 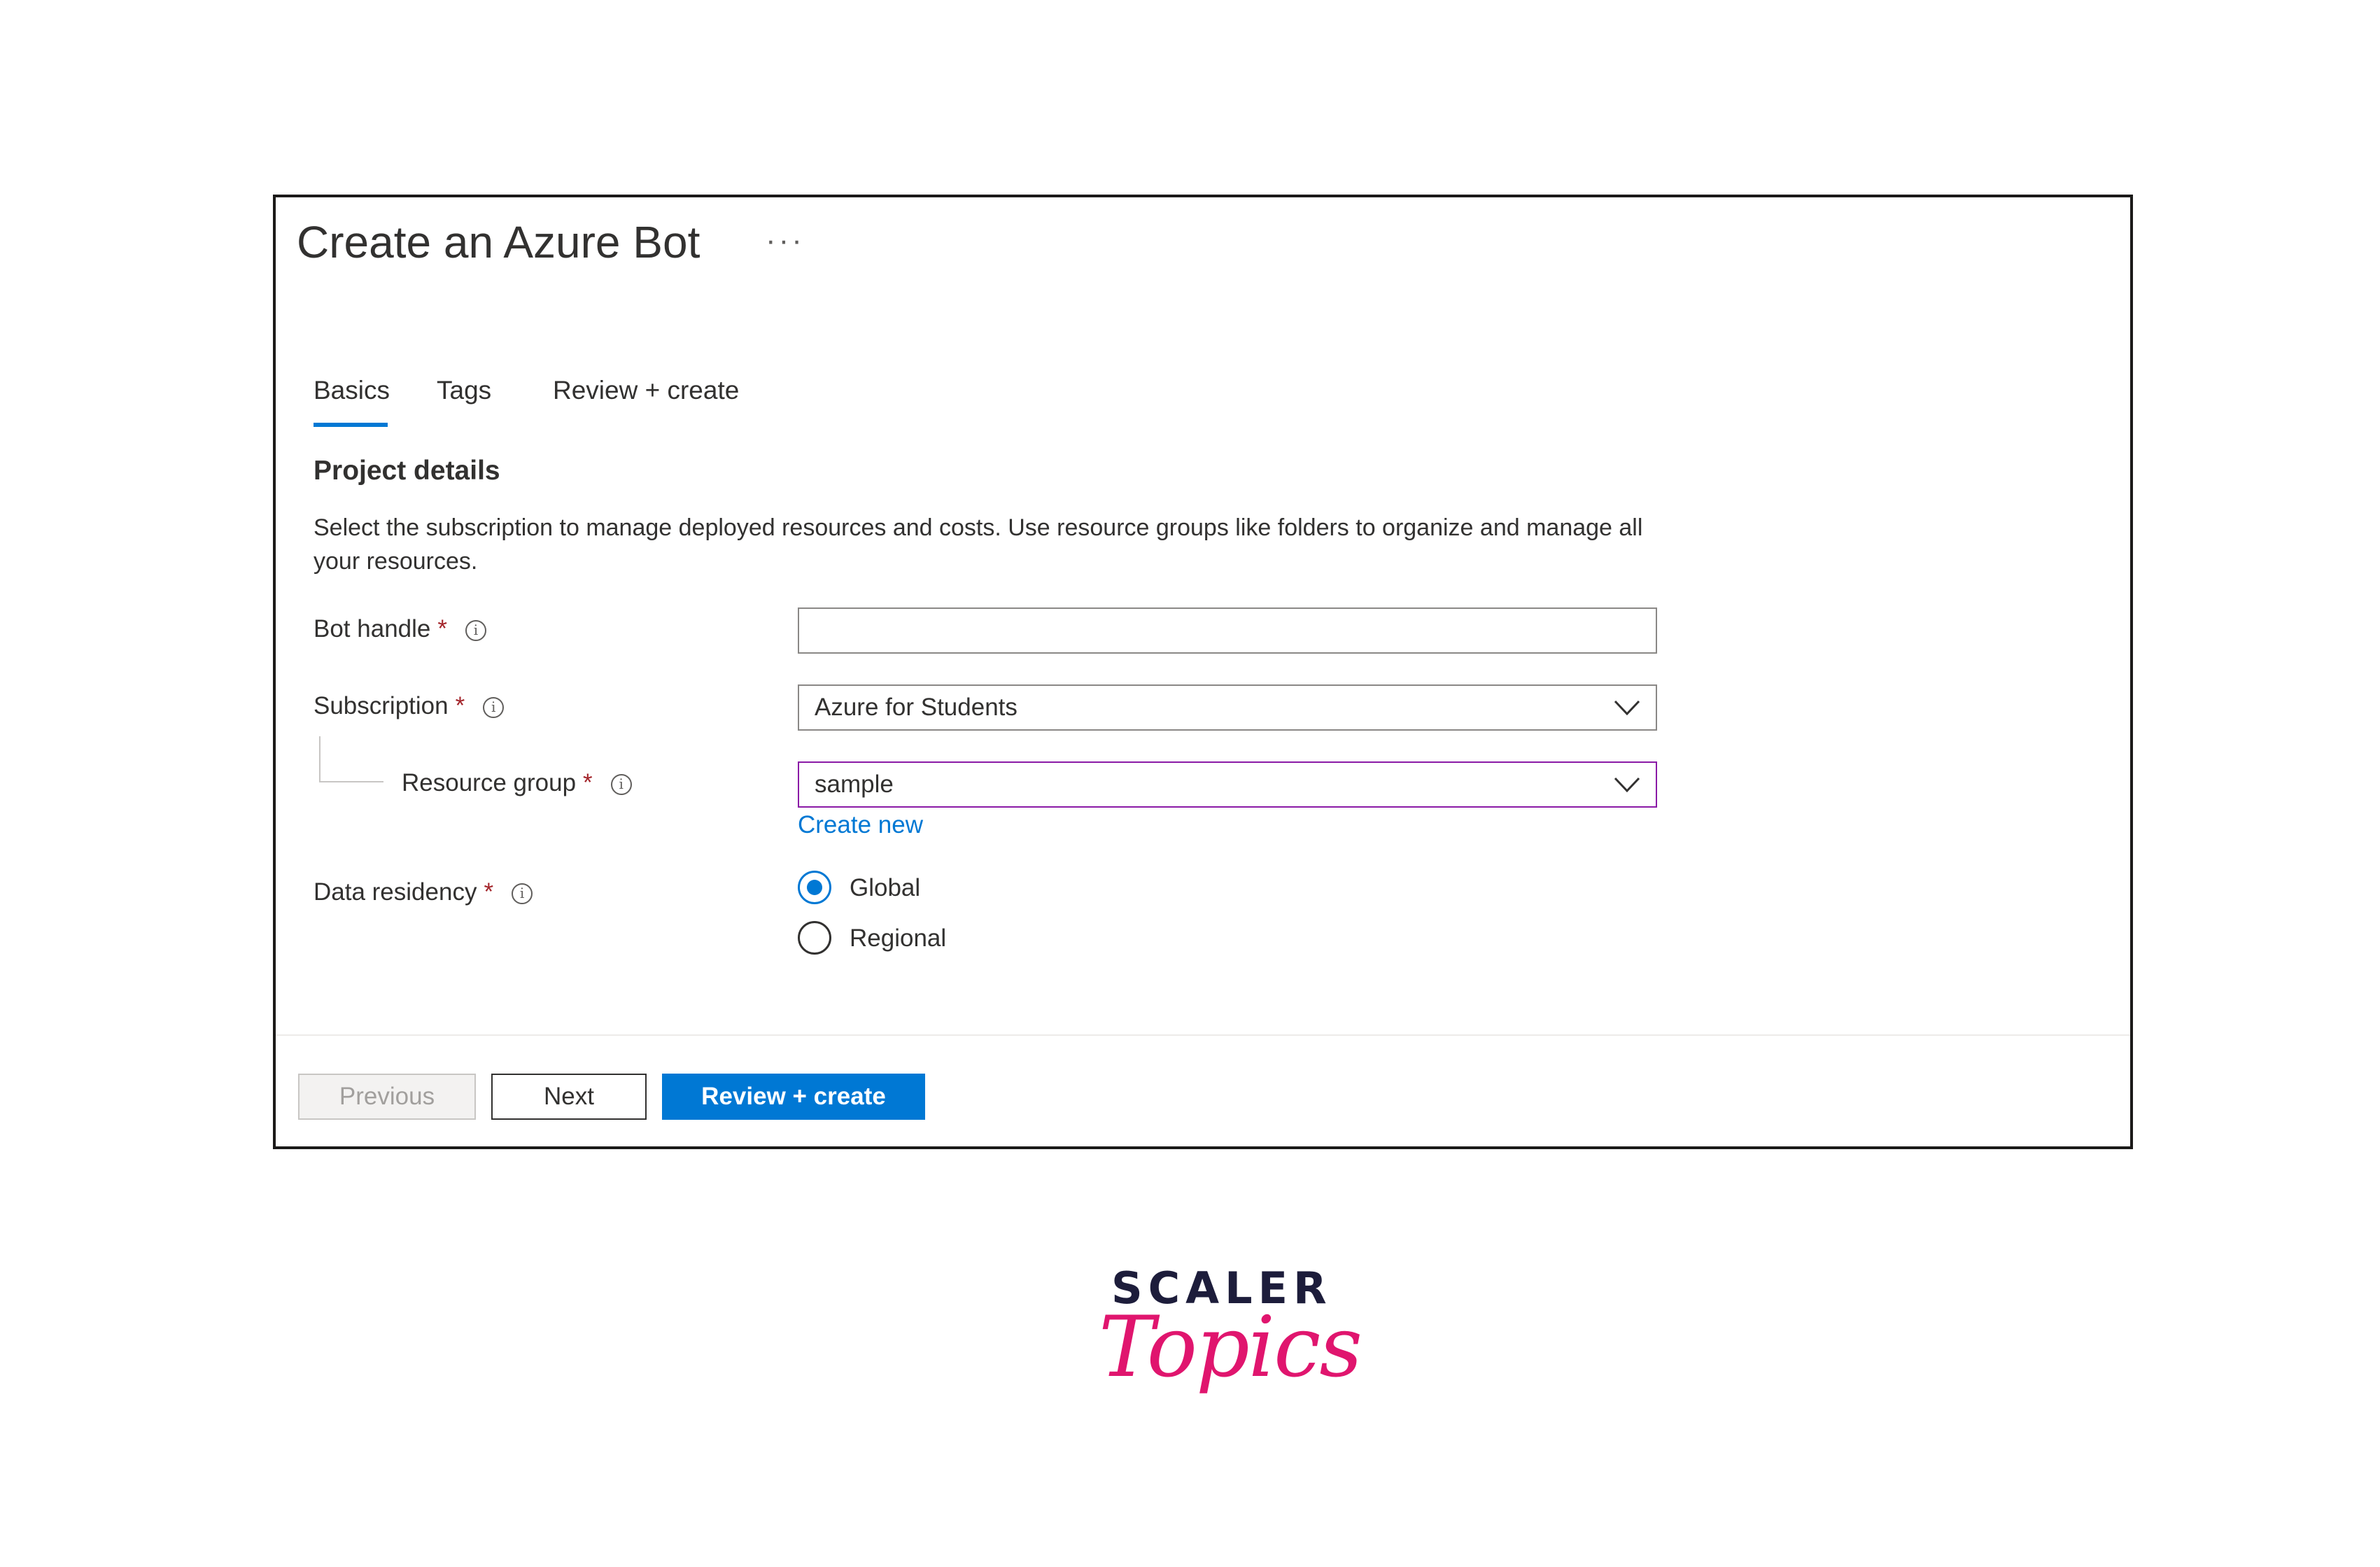 I want to click on bot-handle-label-text: Bot handle, so click(x=372, y=628).